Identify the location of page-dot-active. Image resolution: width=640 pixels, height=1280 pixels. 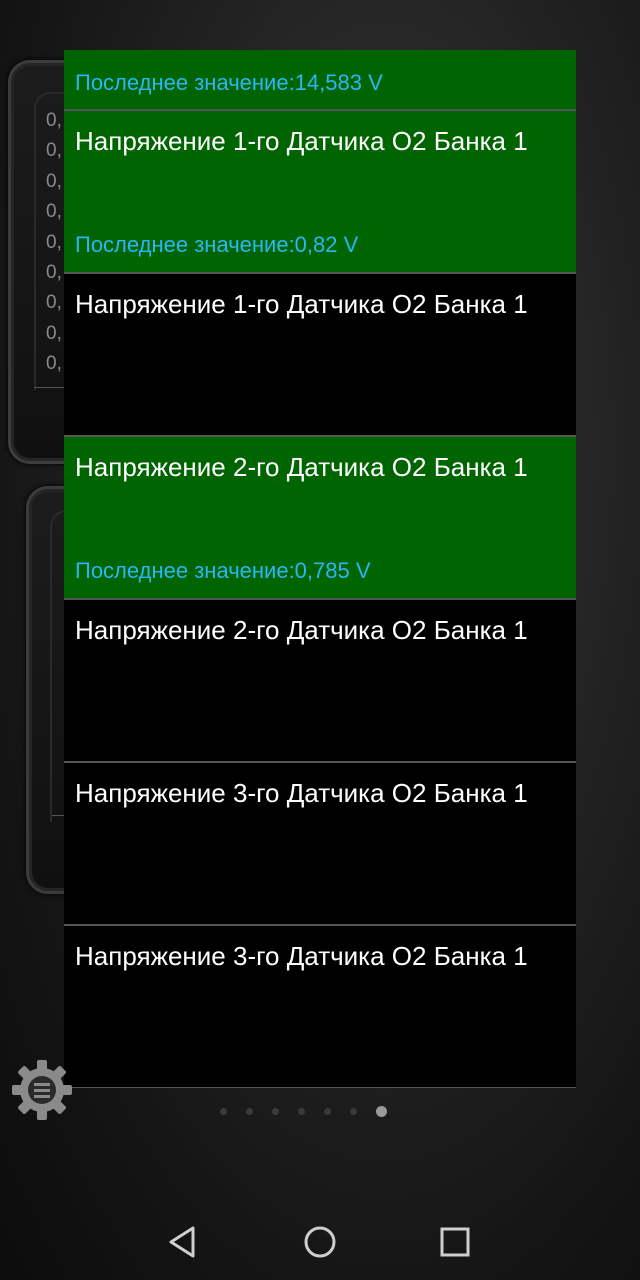
(381, 1111).